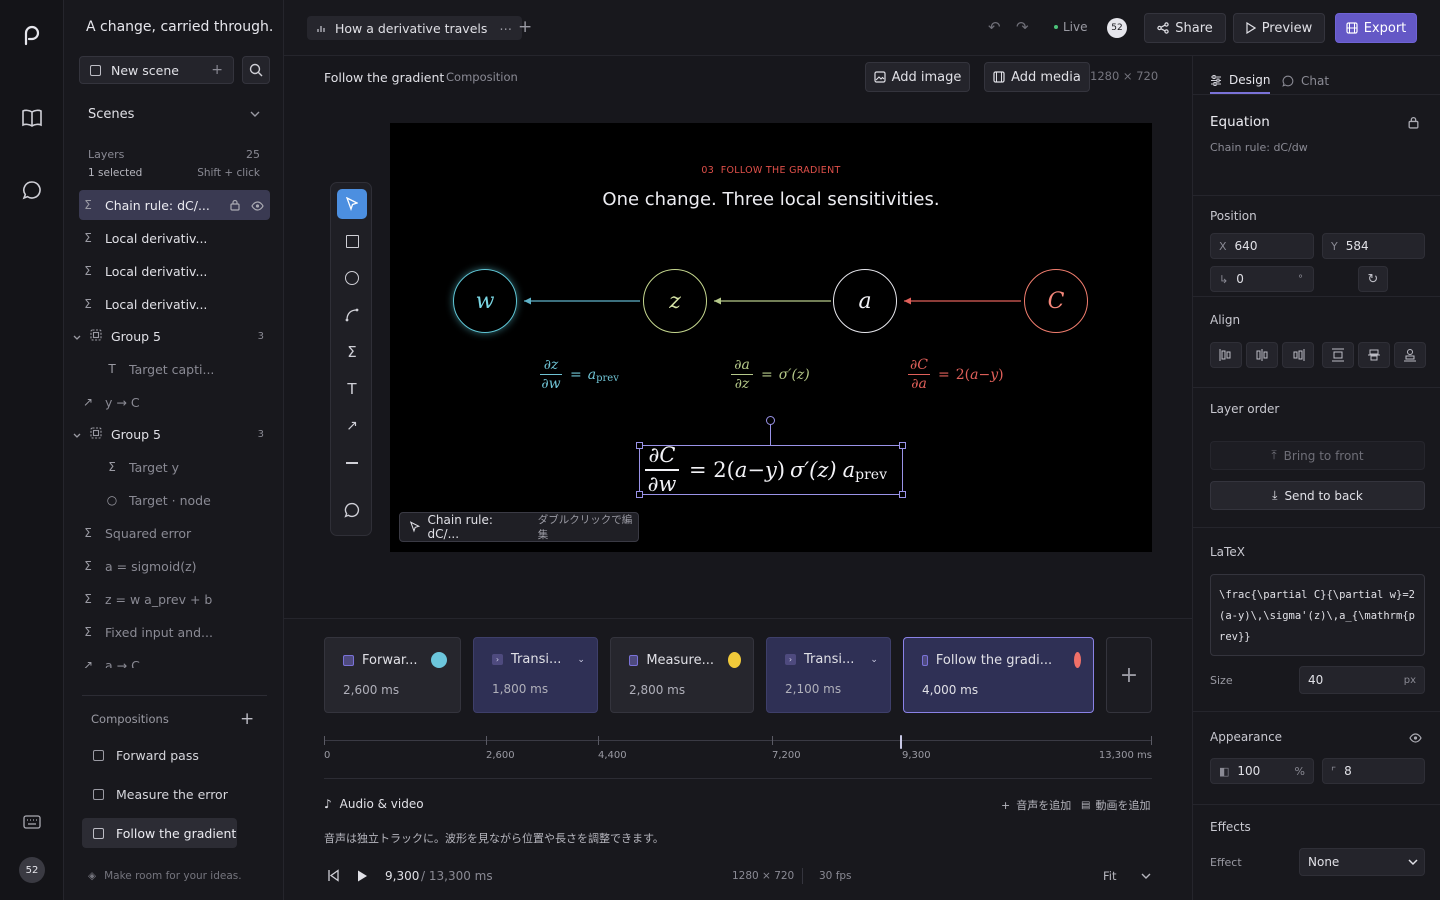  I want to click on book-icon, so click(32, 118).